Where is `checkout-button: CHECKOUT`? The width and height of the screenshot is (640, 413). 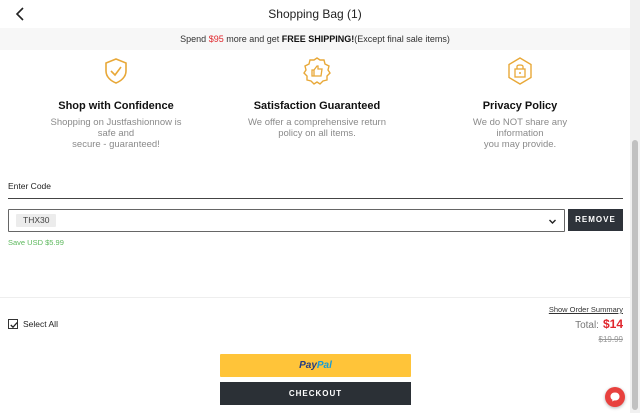
checkout-button: CHECKOUT is located at coordinates (315, 393).